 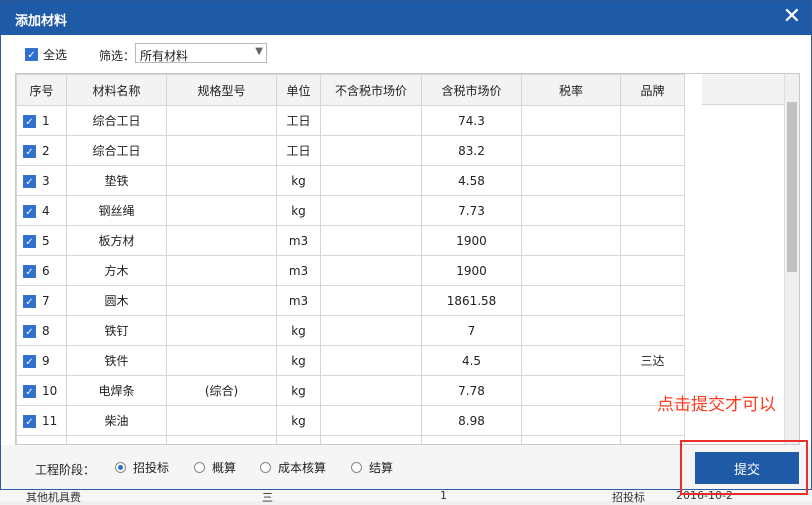 What do you see at coordinates (471, 300) in the screenshot?
I see `table-cell-price-in: 1861.58` at bounding box center [471, 300].